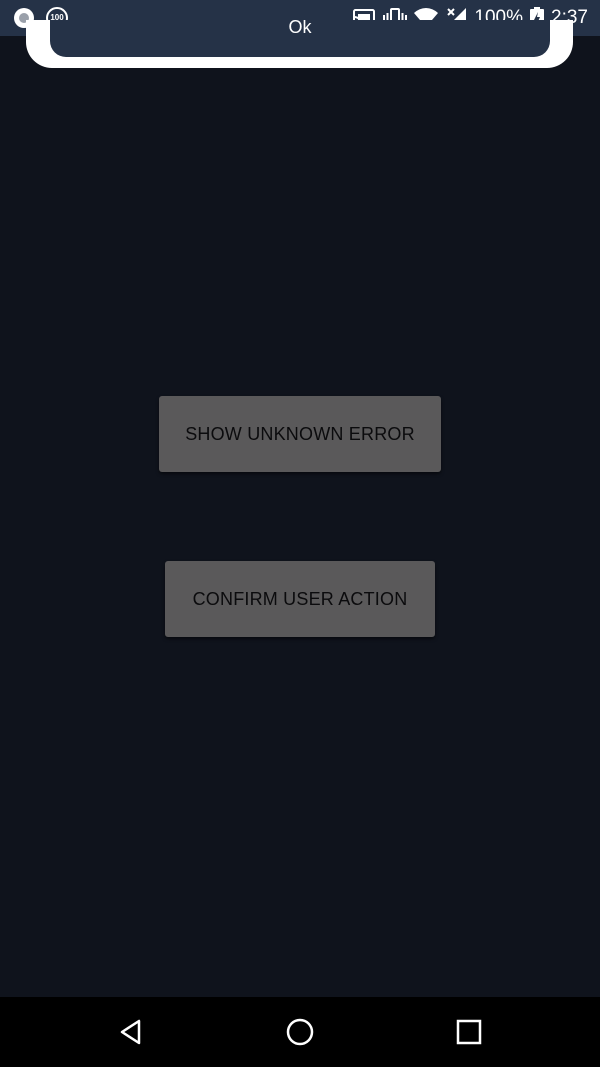  Describe the element at coordinates (300, 599) in the screenshot. I see `confirm-user-action-button: CONFIRM USER ACTION` at that location.